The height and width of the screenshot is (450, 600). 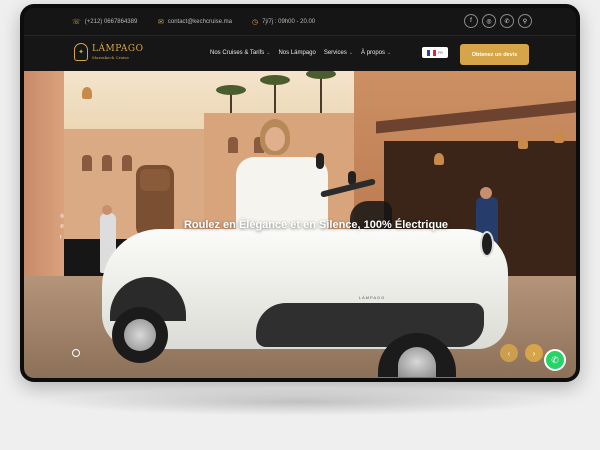 What do you see at coordinates (161, 22) in the screenshot?
I see `mail-icon: ✉` at bounding box center [161, 22].